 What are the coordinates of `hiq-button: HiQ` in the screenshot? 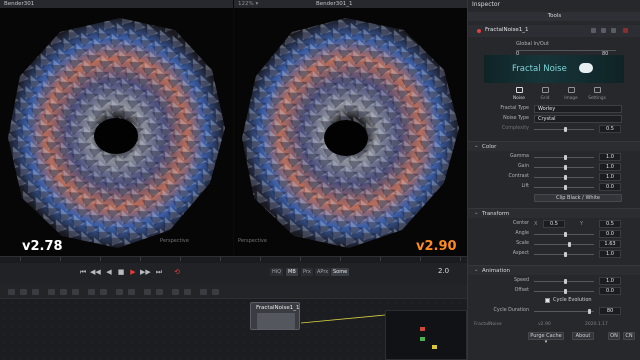 It's located at (277, 272).